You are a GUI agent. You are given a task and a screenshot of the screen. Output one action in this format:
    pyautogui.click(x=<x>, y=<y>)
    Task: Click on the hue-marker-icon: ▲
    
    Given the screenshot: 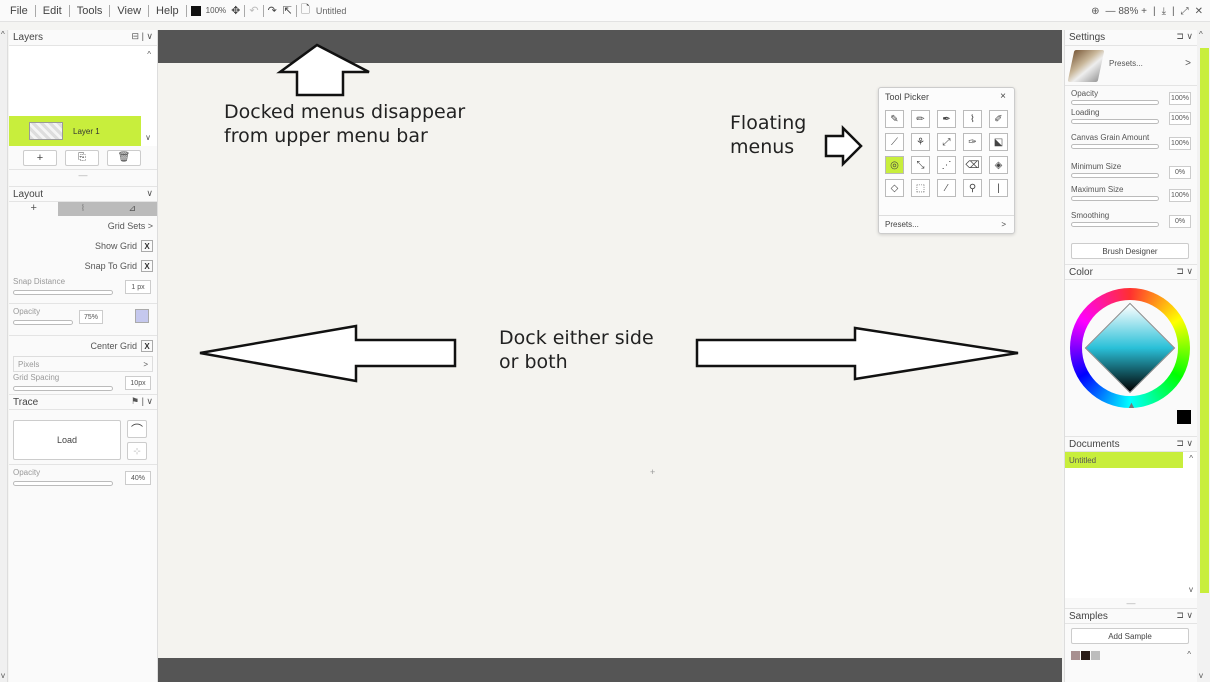 What is the action you would take?
    pyautogui.click(x=1131, y=405)
    